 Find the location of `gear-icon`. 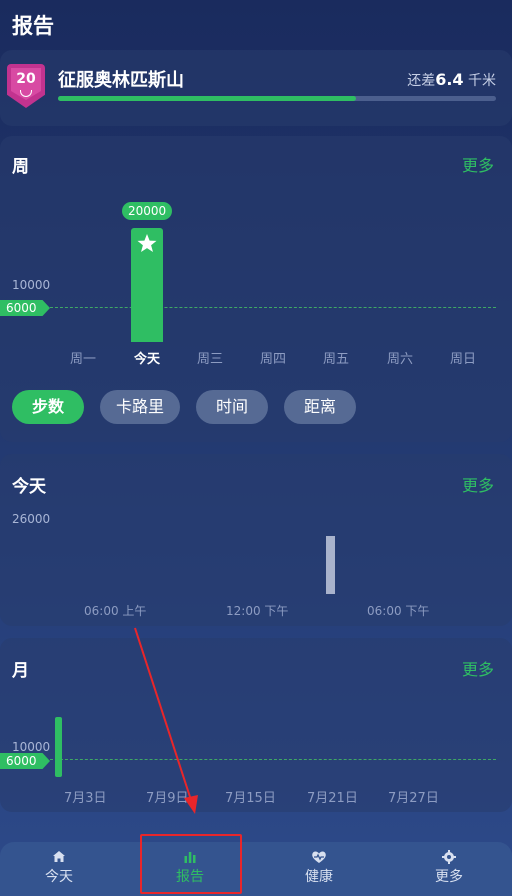

gear-icon is located at coordinates (449, 857).